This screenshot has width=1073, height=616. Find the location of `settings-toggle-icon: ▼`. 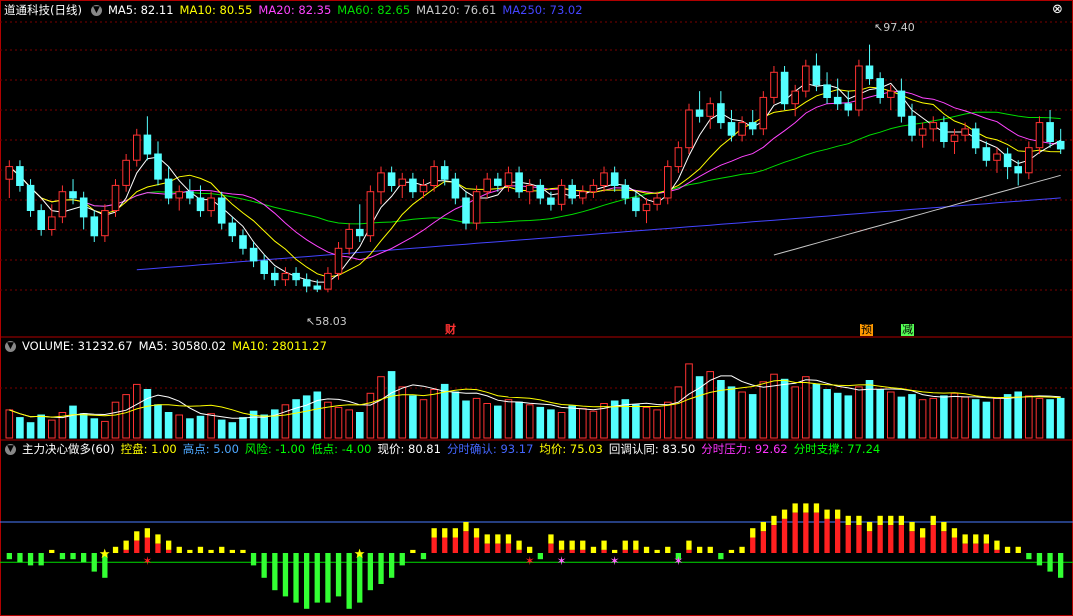

settings-toggle-icon: ▼ is located at coordinates (96, 10).